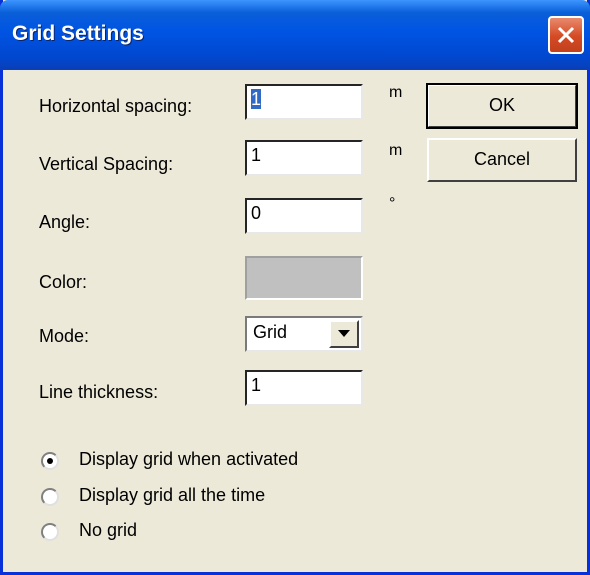 The width and height of the screenshot is (590, 575). What do you see at coordinates (304, 278) in the screenshot?
I see `color-swatch` at bounding box center [304, 278].